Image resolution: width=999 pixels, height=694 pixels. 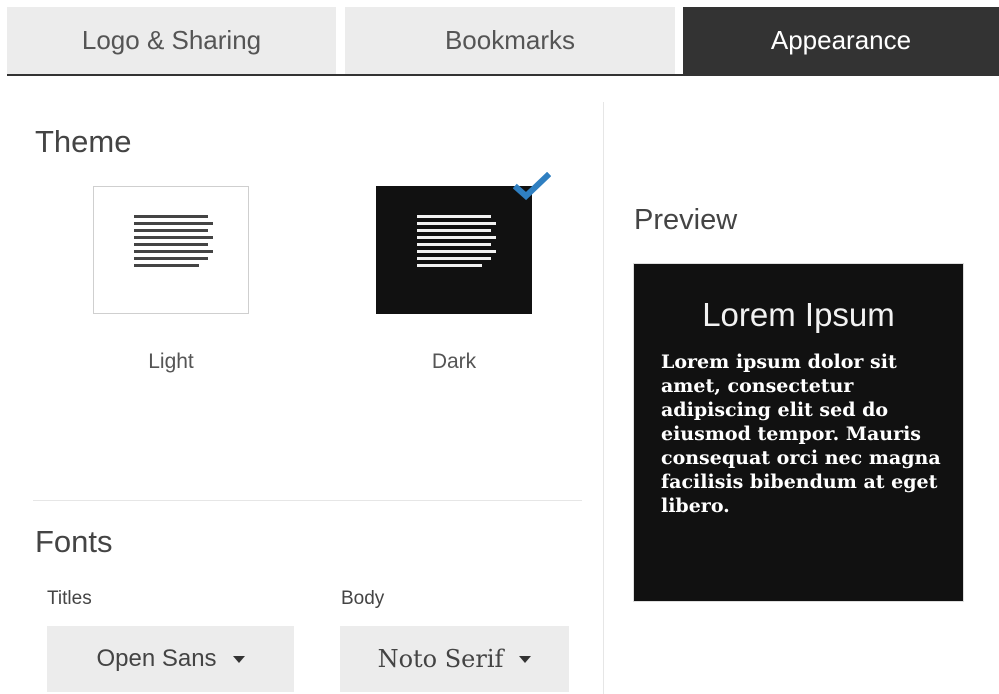 What do you see at coordinates (74, 541) in the screenshot?
I see `fonts-title: Fonts` at bounding box center [74, 541].